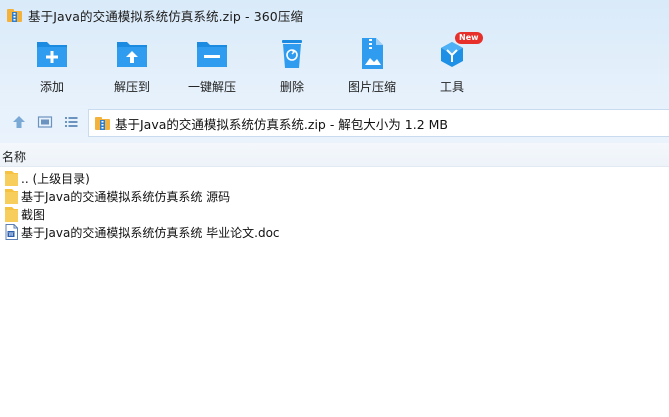  I want to click on word-document-icon: W, so click(11, 232).